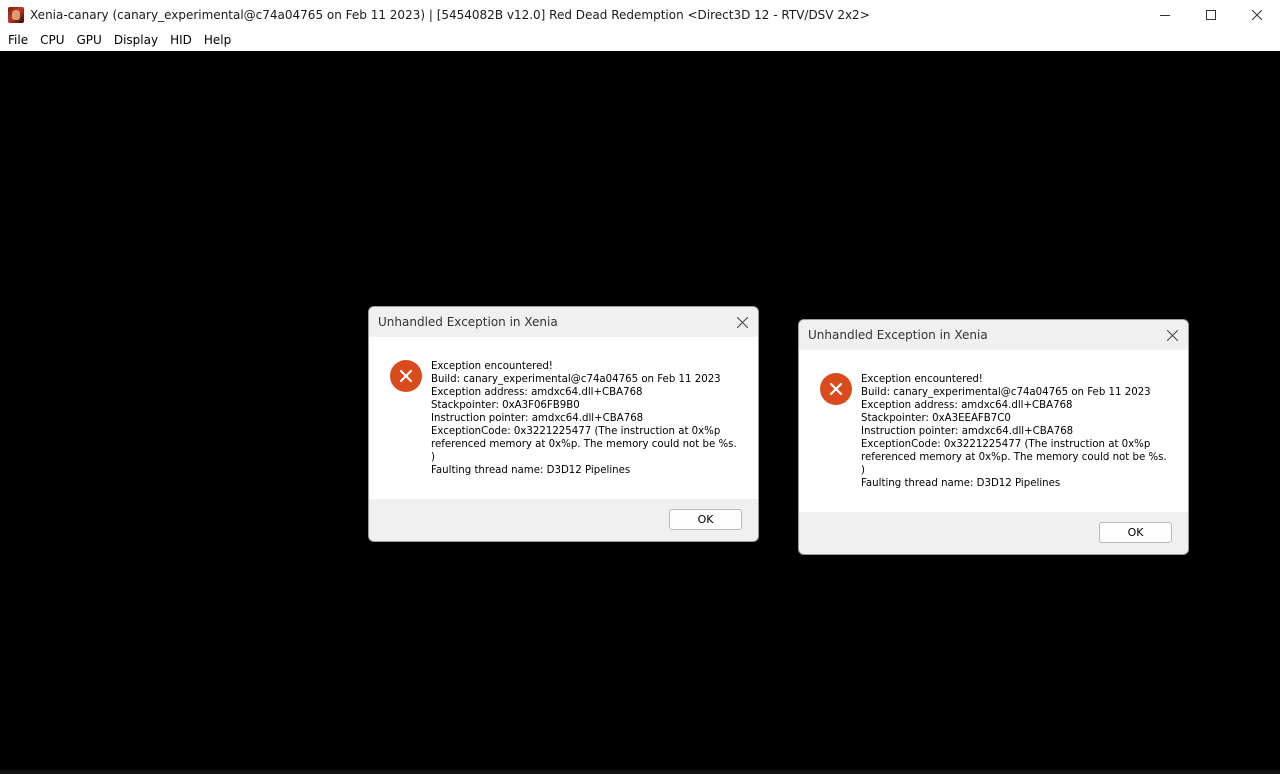 The width and height of the screenshot is (1280, 774). What do you see at coordinates (18, 40) in the screenshot?
I see `menu-file: File` at bounding box center [18, 40].